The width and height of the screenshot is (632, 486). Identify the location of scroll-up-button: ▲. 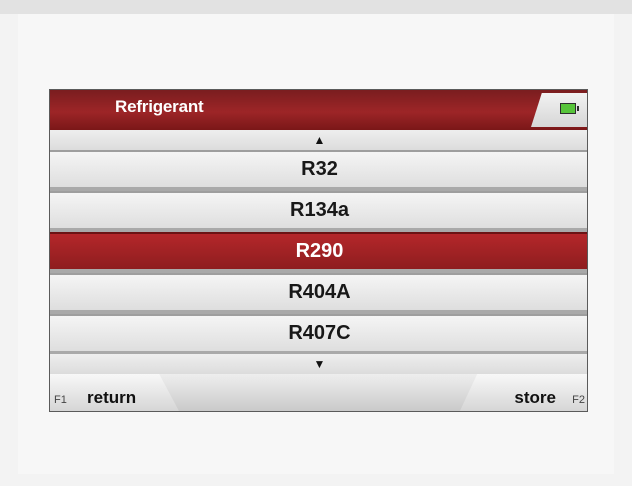
(318, 140).